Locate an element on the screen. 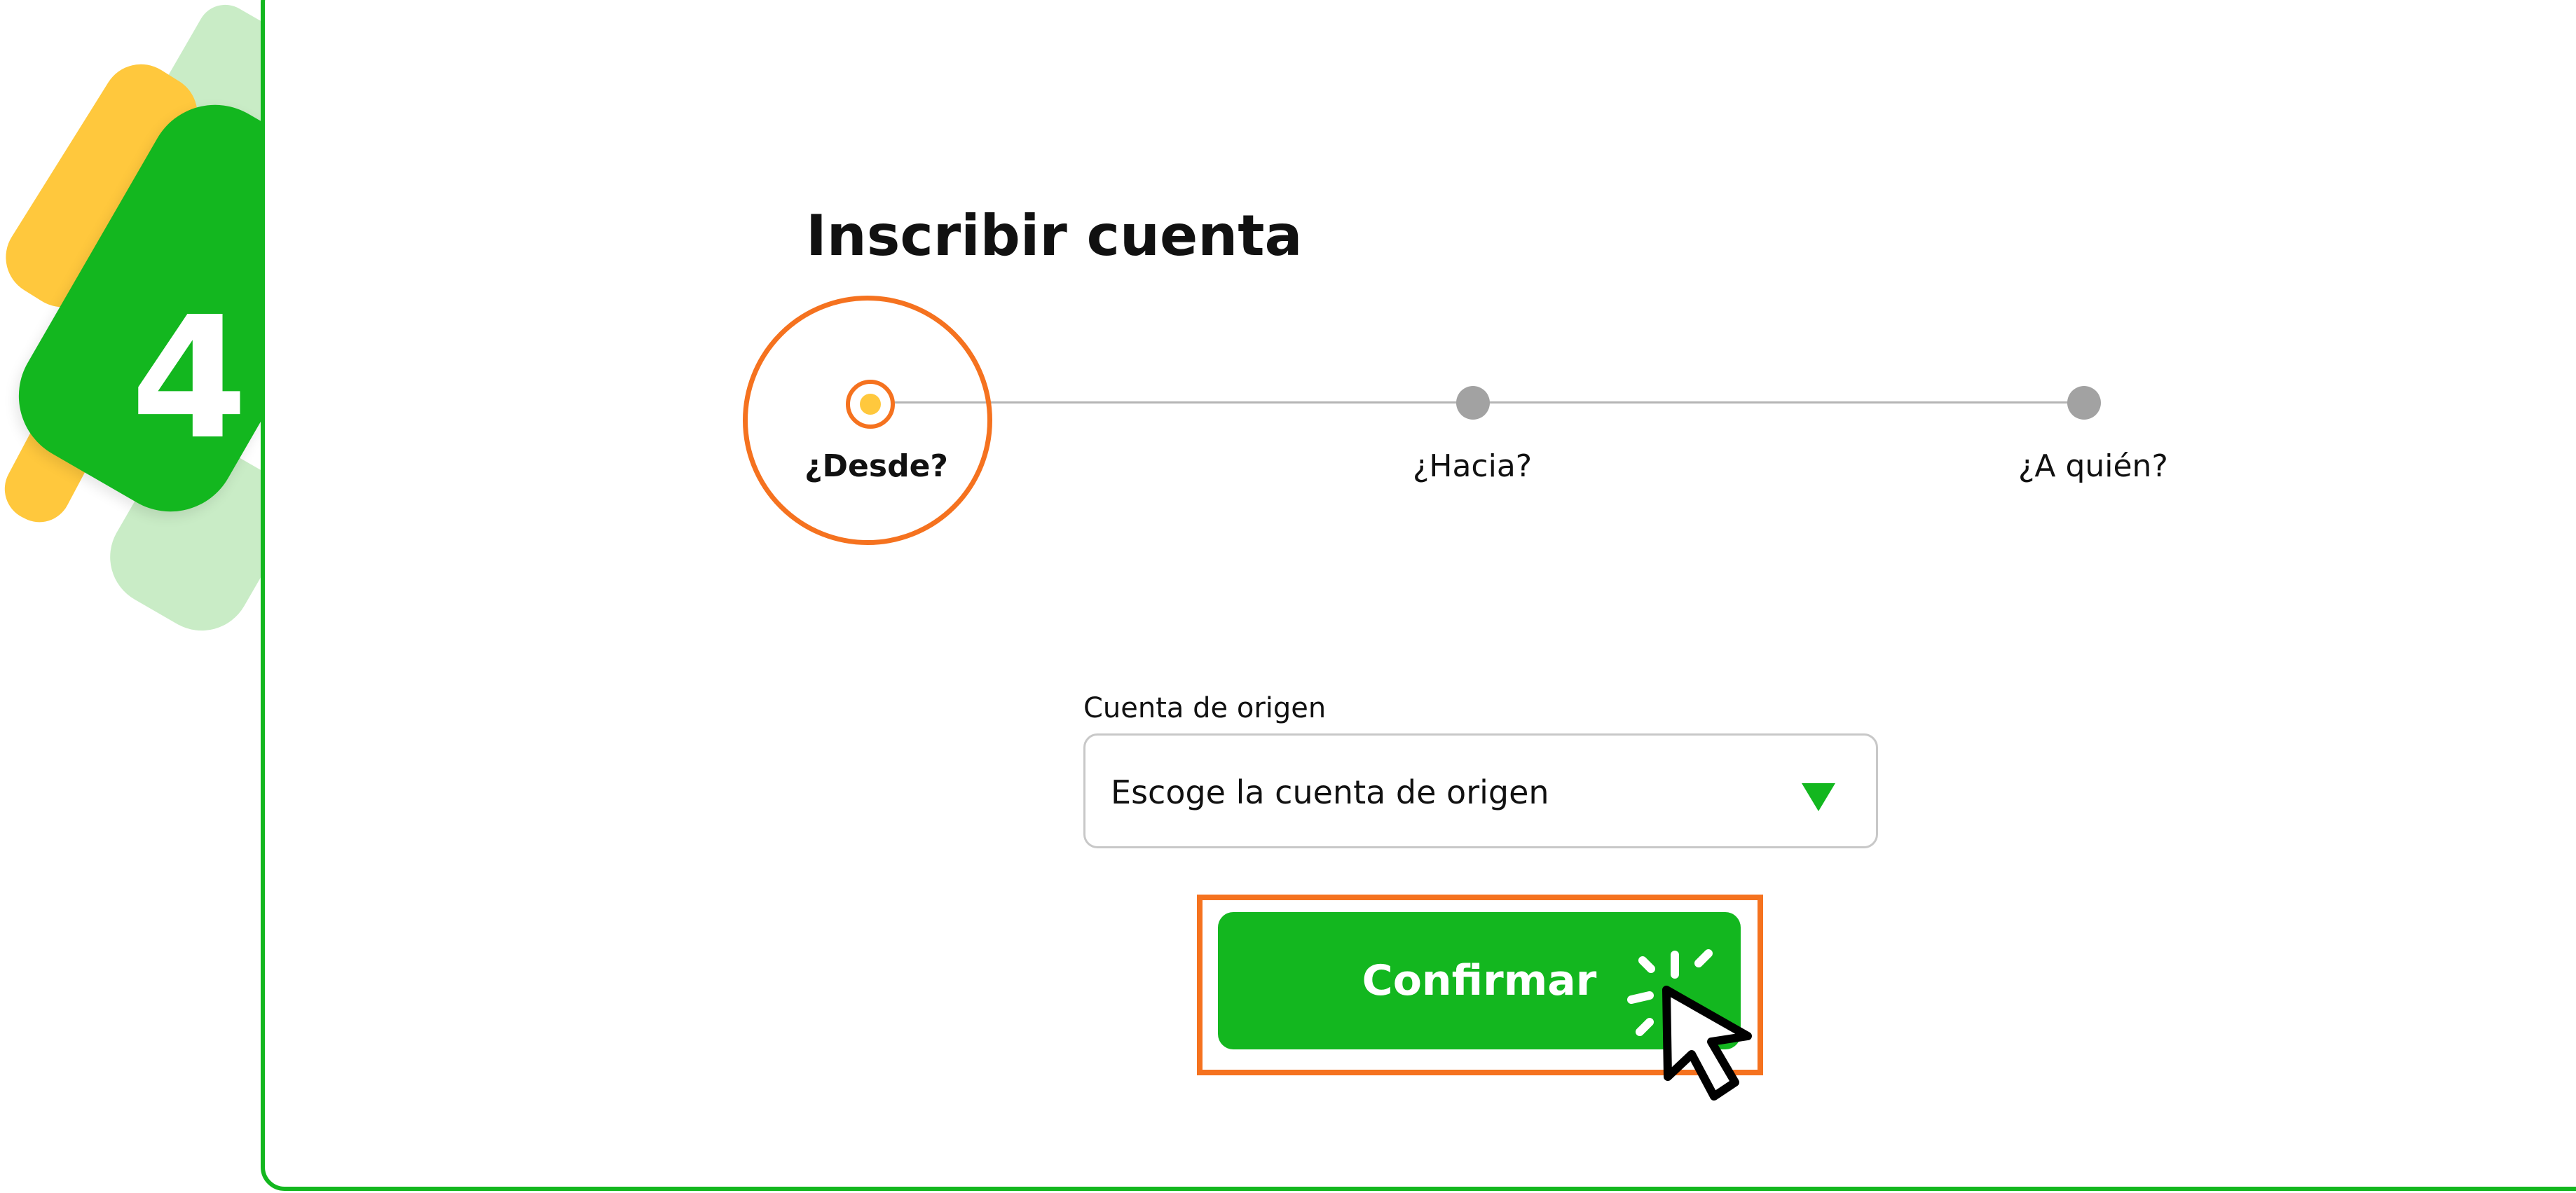 The image size is (2576, 1193). origin-account-select: Escoge la cuenta de origen is located at coordinates (1481, 791).